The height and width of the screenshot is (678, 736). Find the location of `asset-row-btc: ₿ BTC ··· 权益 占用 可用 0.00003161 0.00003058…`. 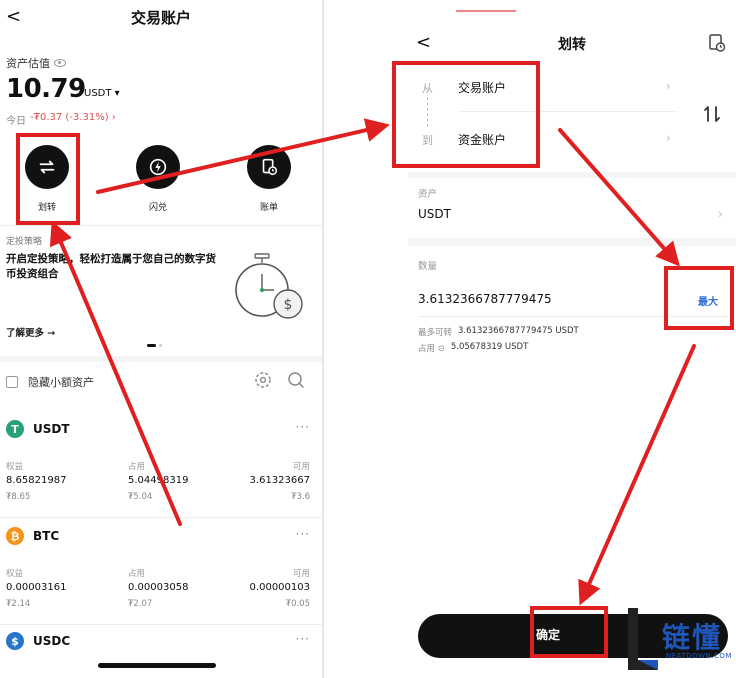

asset-row-btc: ₿ BTC ··· 权益 占用 可用 0.00003161 0.00003058… is located at coordinates (161, 571).